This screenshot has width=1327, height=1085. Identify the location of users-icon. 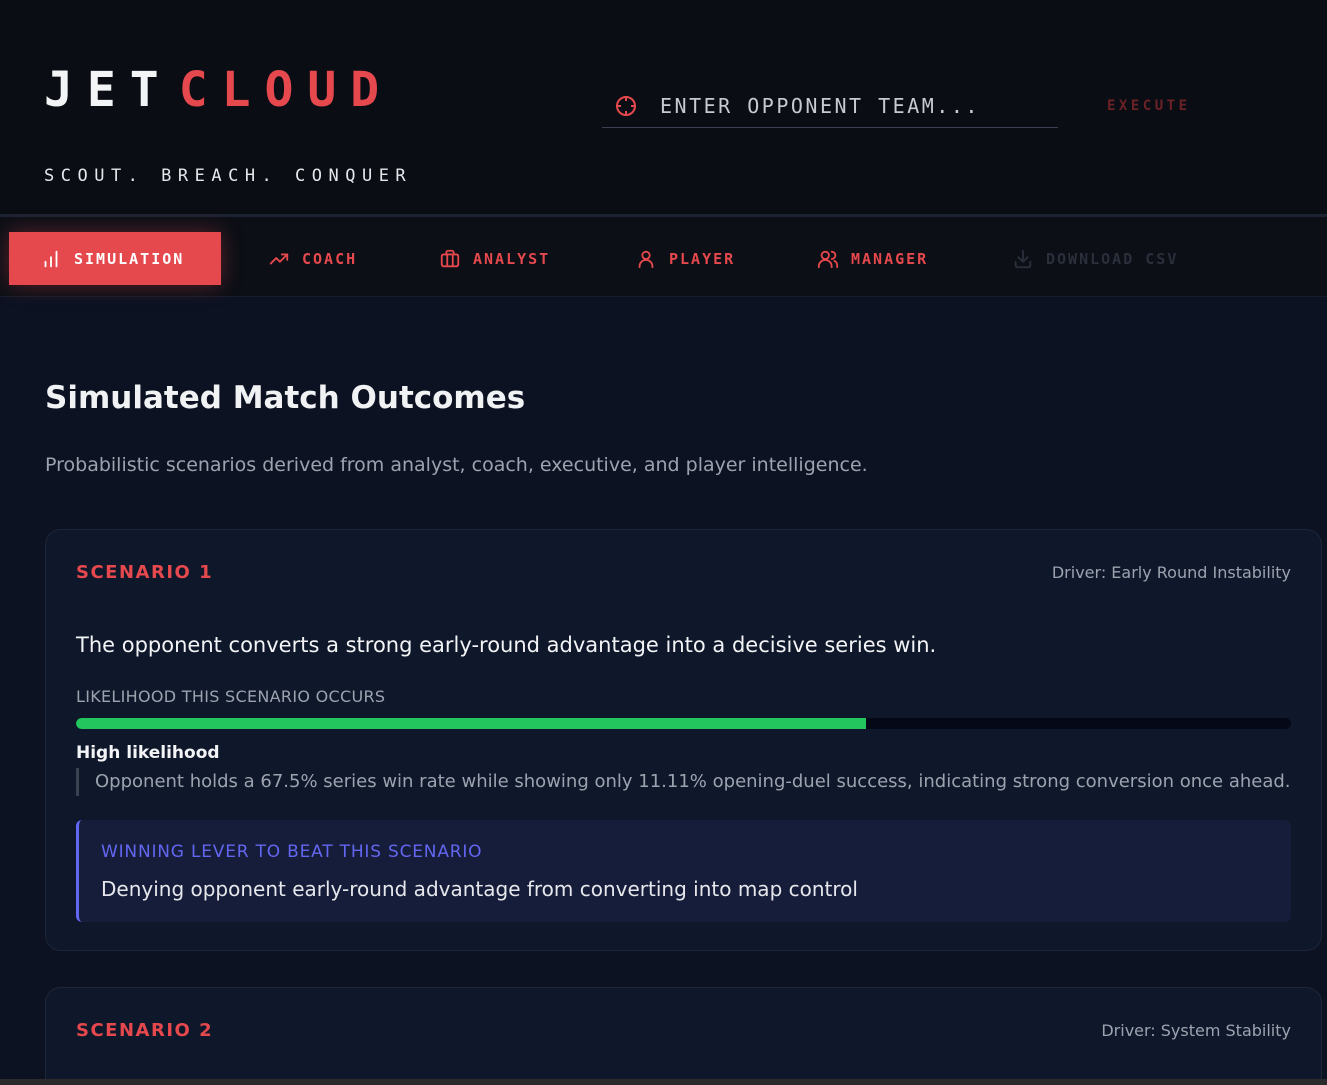
(828, 259).